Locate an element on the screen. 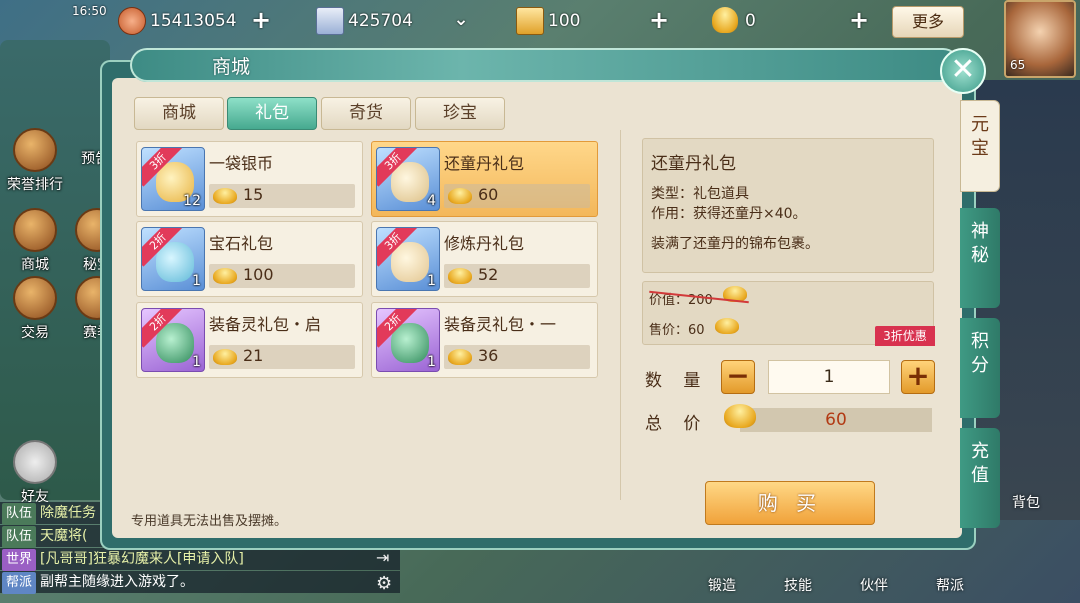 The height and width of the screenshot is (603, 1080). add-ticket-button: + is located at coordinates (659, 21).